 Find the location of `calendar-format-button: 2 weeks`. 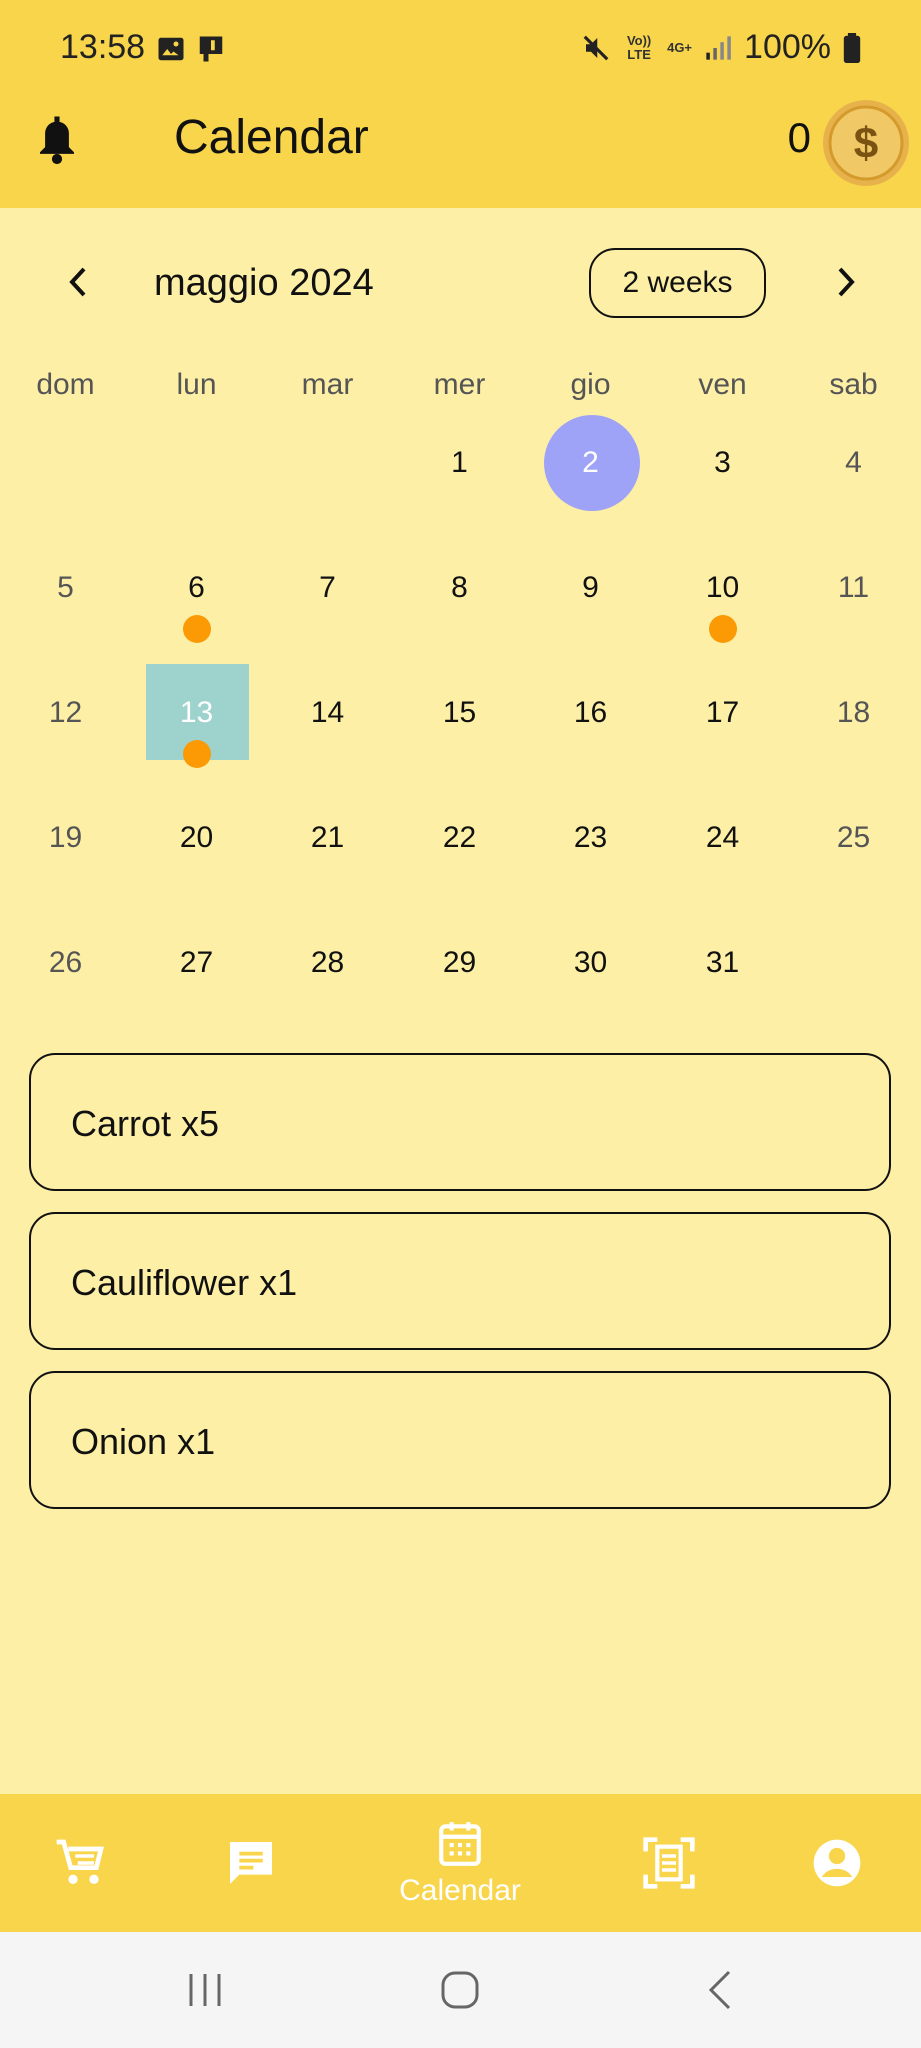

calendar-format-button: 2 weeks is located at coordinates (677, 283).